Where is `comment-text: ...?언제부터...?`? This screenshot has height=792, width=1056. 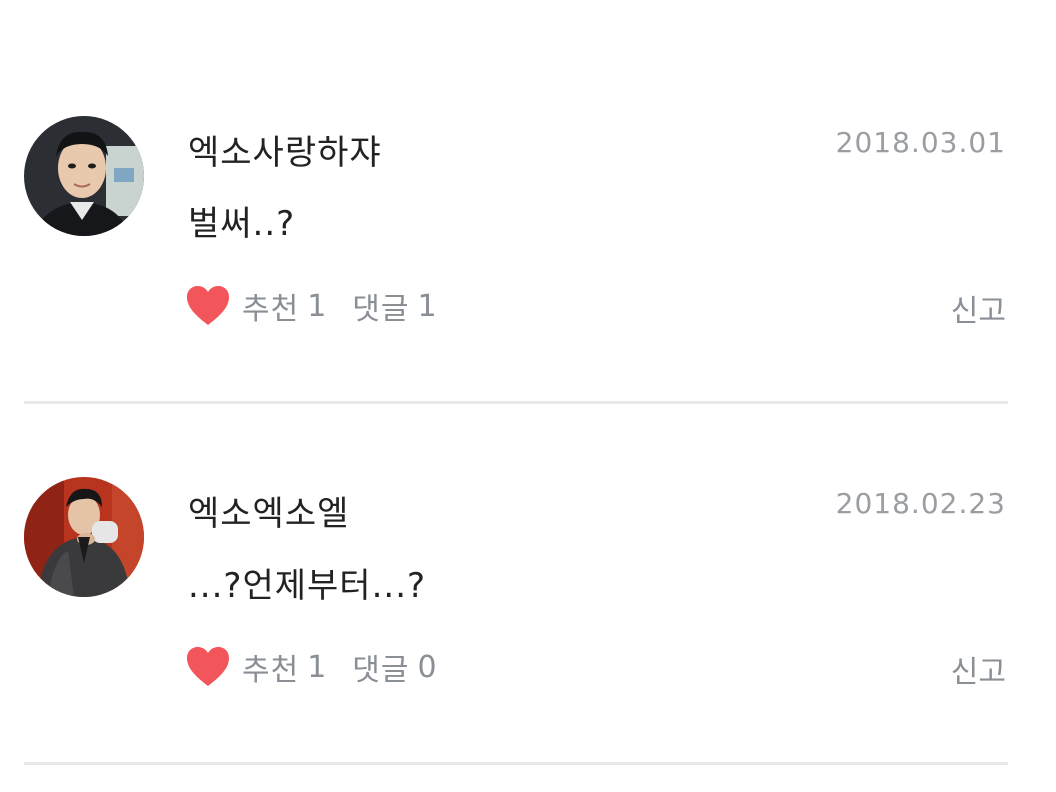
comment-text: ...?언제부터...? is located at coordinates (307, 586).